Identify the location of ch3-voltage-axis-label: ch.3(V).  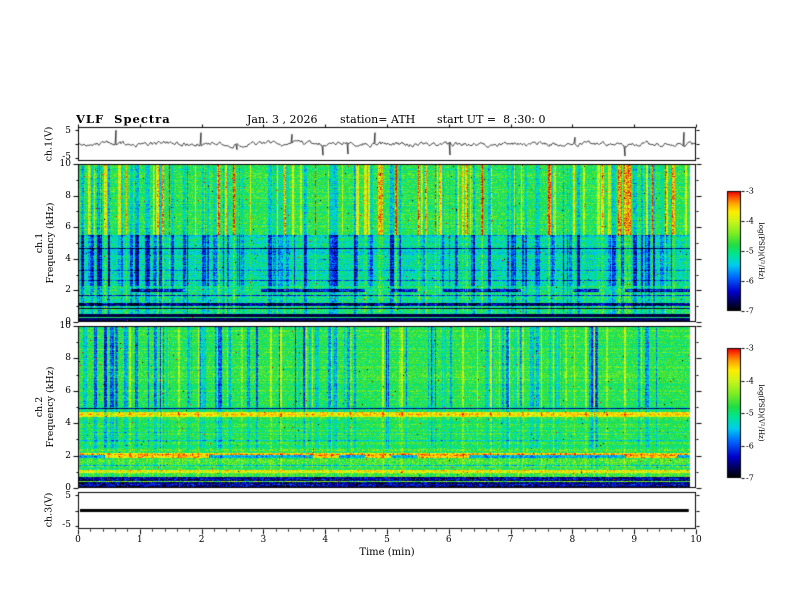
(49, 510).